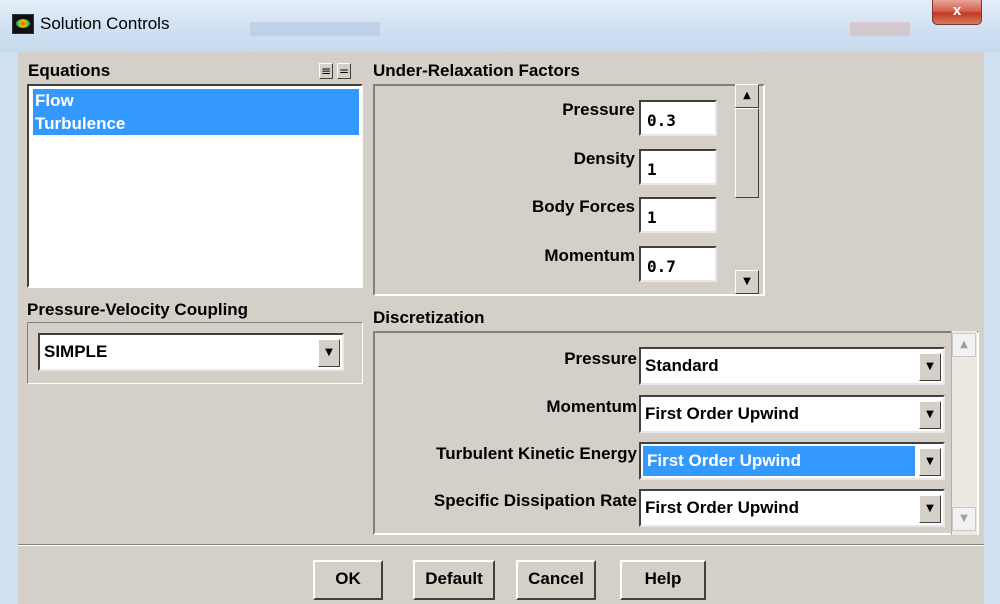  Describe the element at coordinates (138, 309) in the screenshot. I see `pv-coupling-label: Pressure-Velocity Coupling` at that location.